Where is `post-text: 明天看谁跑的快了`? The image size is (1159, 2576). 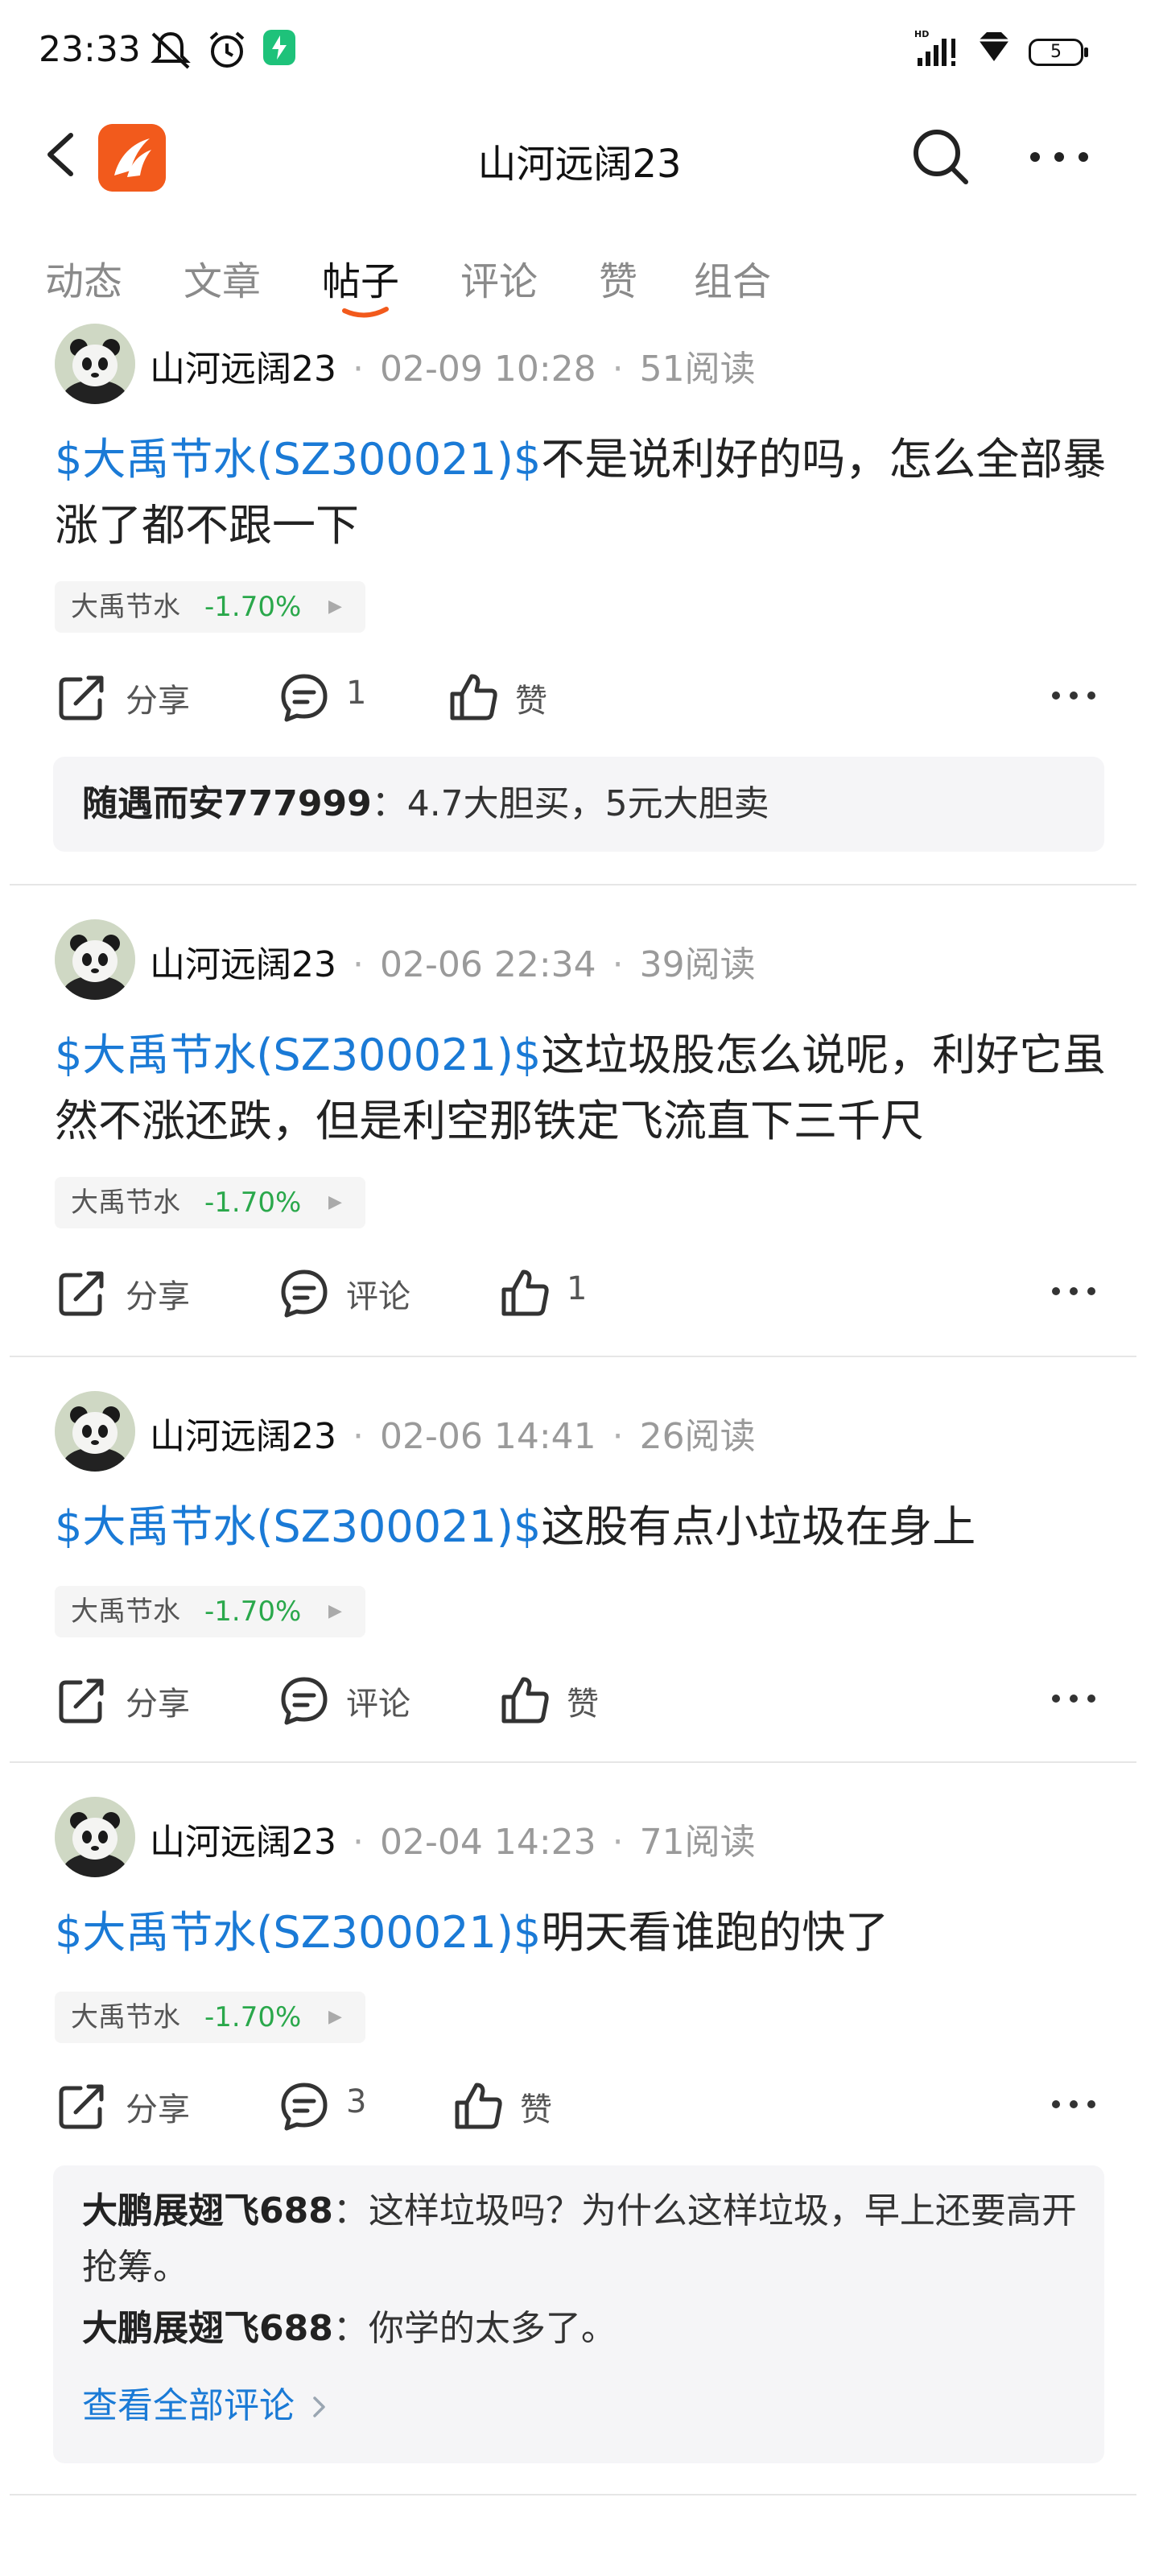
post-text: 明天看谁跑的快了 is located at coordinates (715, 1933).